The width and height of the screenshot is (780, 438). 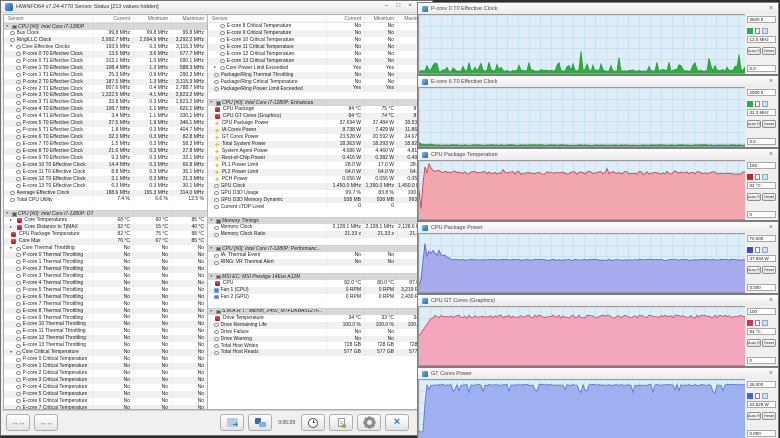 What do you see at coordinates (598, 227) in the screenshot?
I see `graph-titlebar: CPU Package Power ×` at bounding box center [598, 227].